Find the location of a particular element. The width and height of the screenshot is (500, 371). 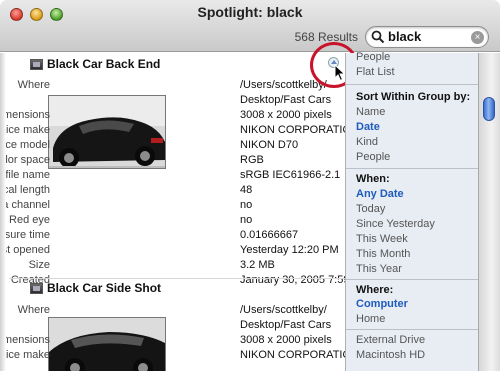

divider is located at coordinates (177, 278).